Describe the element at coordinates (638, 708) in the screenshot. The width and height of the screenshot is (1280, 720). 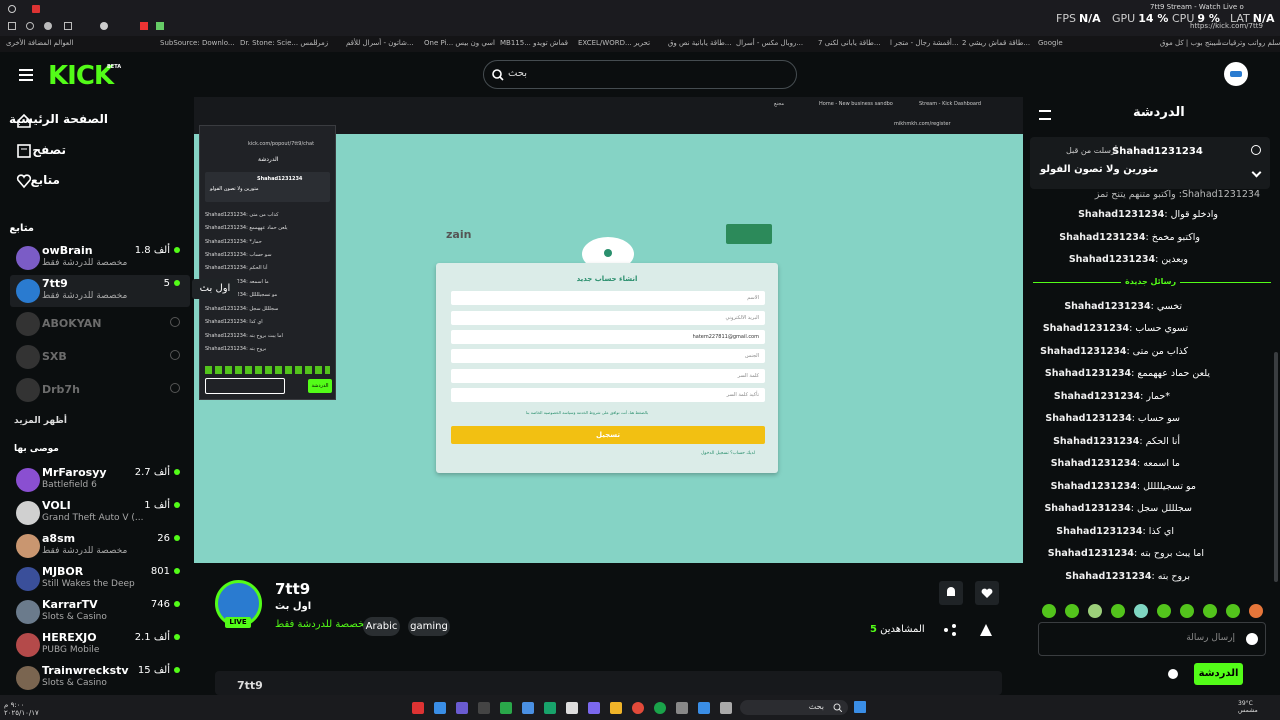
I see `chrome-icon` at that location.